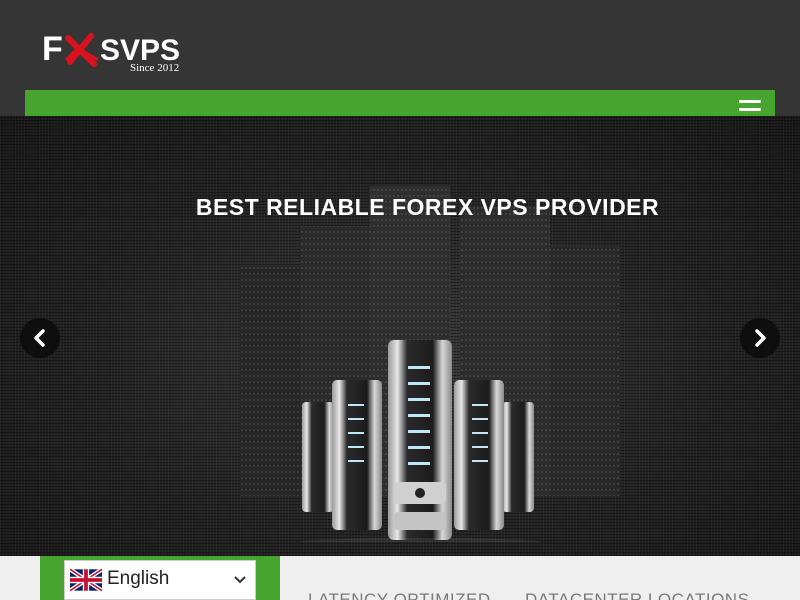 The width and height of the screenshot is (800, 600). What do you see at coordinates (155, 68) in the screenshot?
I see `logo-tagline: Since 2012` at bounding box center [155, 68].